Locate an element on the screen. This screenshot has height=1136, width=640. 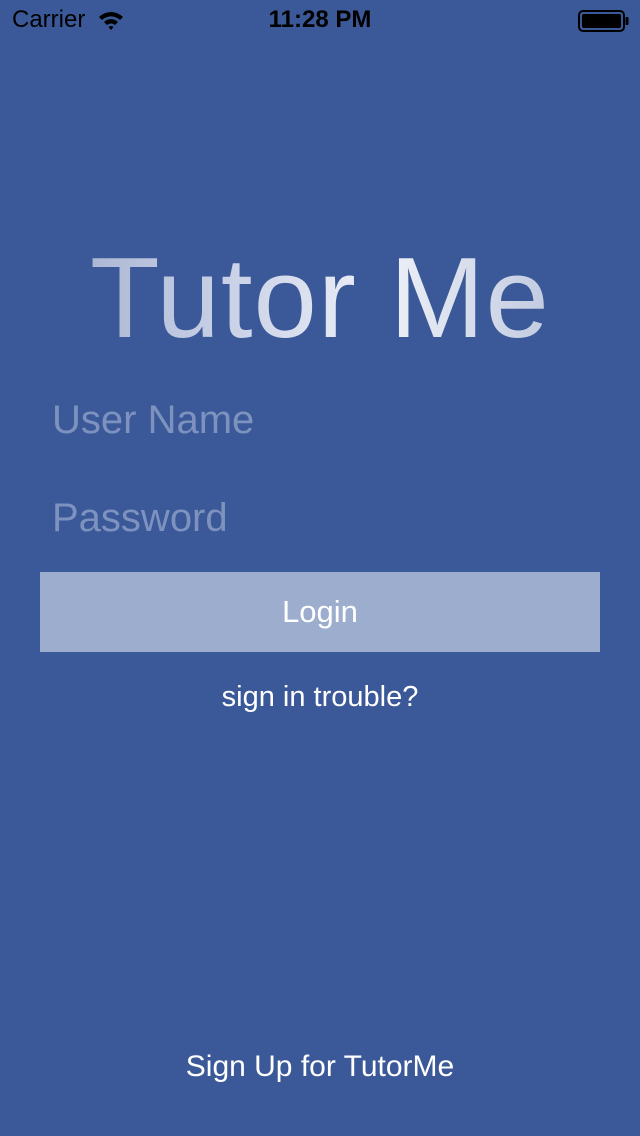
status-bar: Carrier 11:28 PM is located at coordinates (320, 20).